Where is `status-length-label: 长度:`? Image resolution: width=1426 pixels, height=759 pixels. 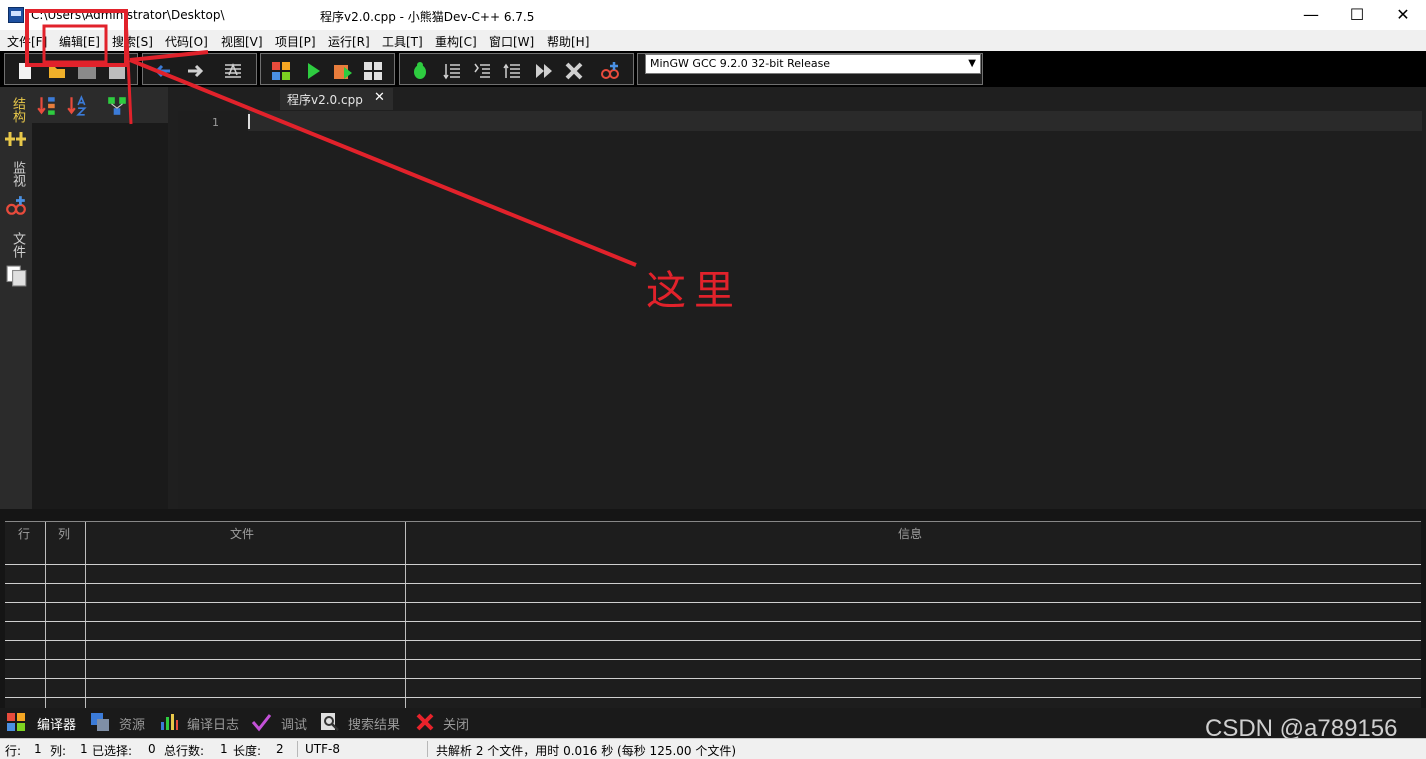
status-length-label: 长度: is located at coordinates (247, 751).